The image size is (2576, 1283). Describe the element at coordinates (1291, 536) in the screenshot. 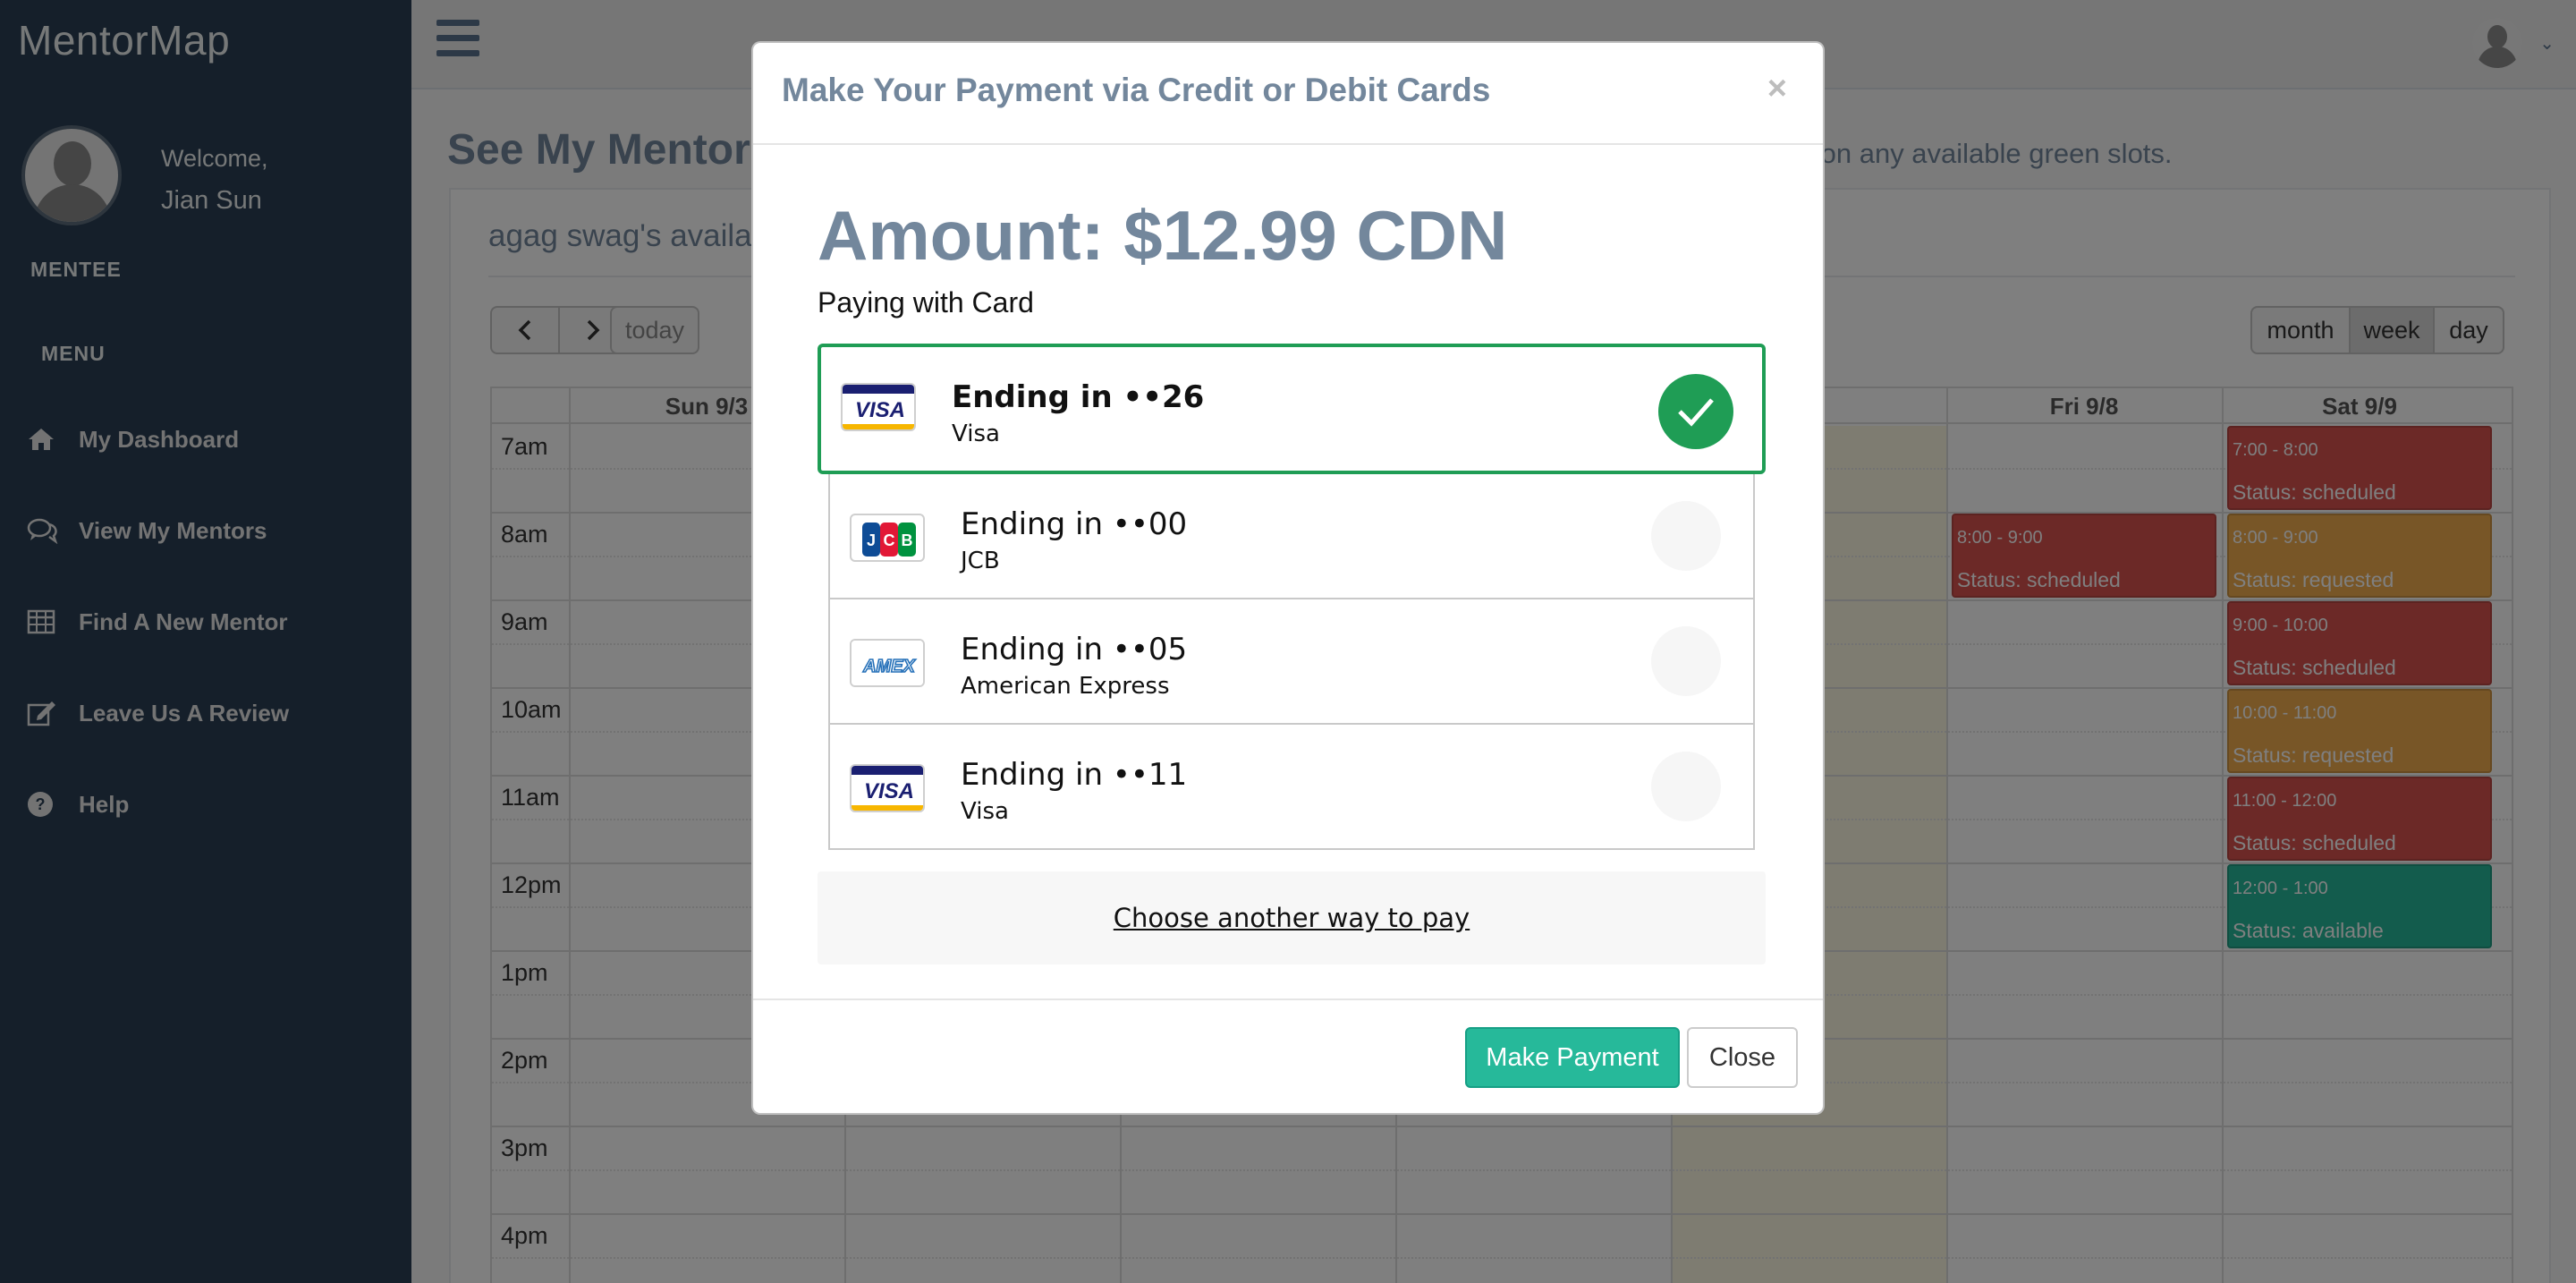

I see `card-option: JCB Ending in ••00 JCB` at that location.